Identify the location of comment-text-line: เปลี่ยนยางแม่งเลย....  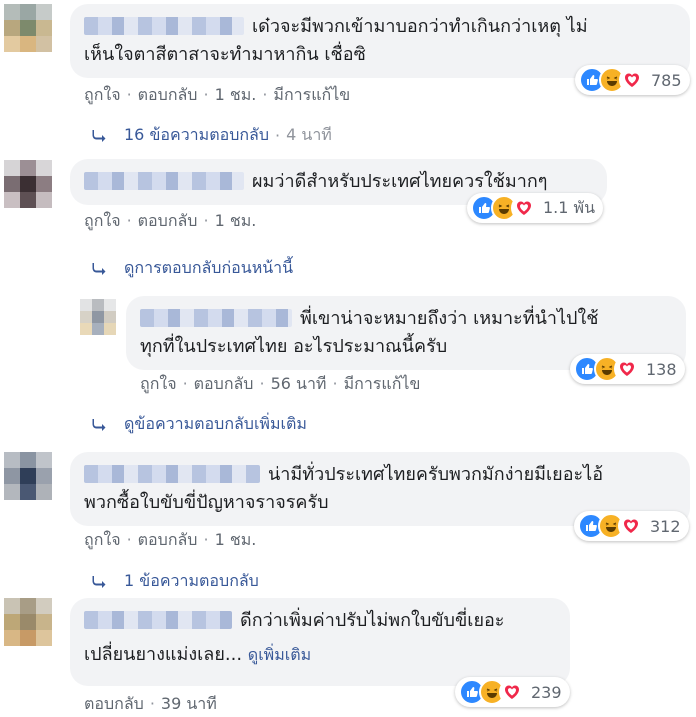
(163, 654).